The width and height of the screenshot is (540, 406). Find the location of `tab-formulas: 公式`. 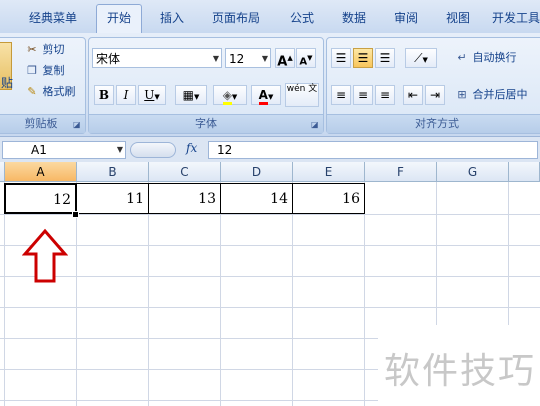

tab-formulas: 公式 is located at coordinates (302, 18).